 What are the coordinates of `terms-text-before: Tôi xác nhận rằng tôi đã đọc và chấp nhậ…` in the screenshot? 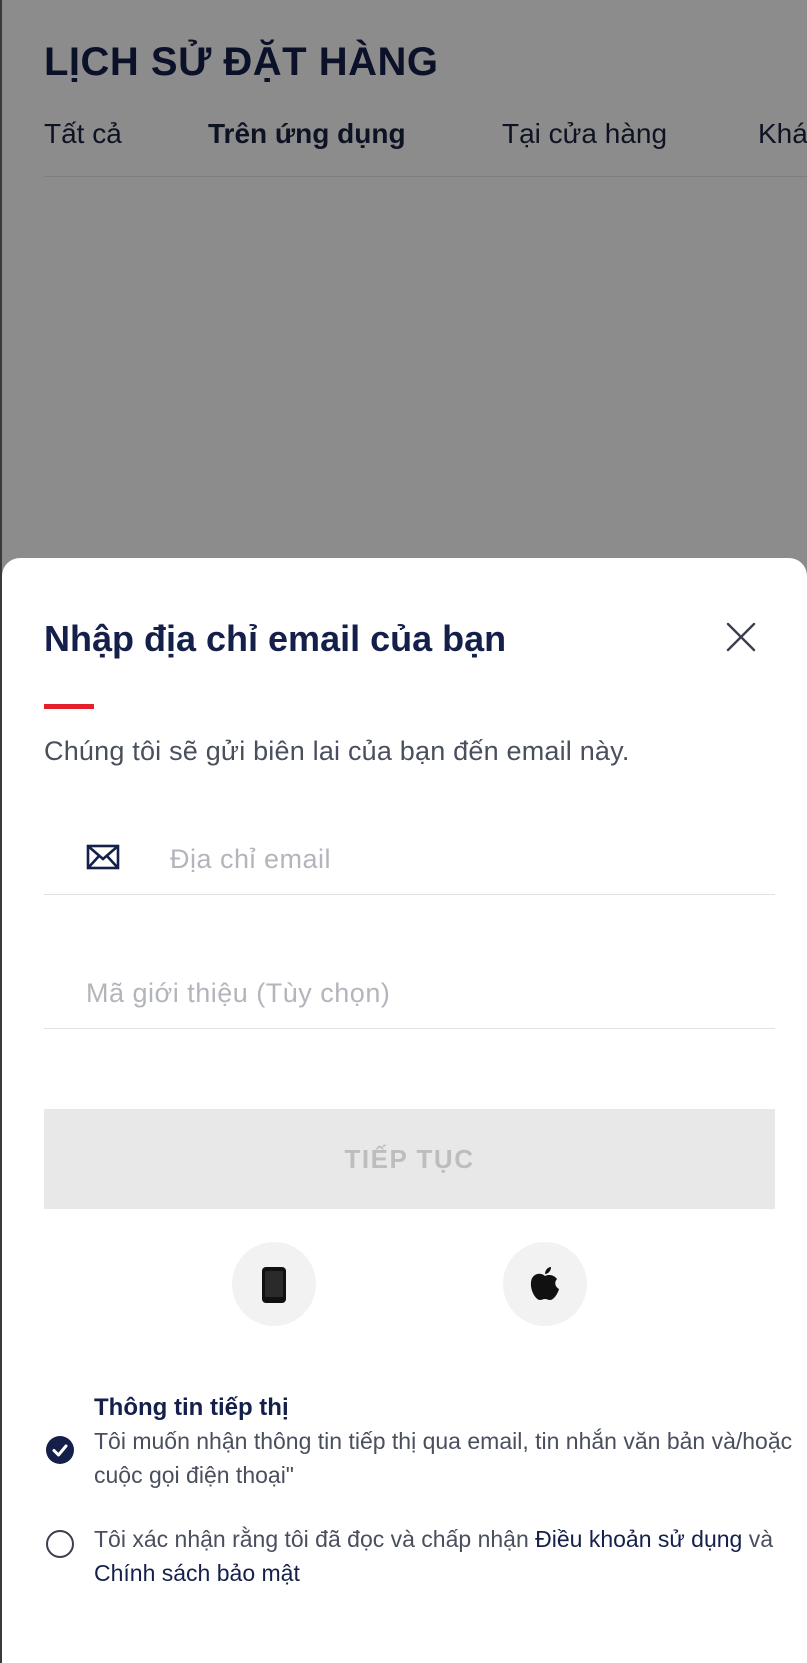 It's located at (315, 1539).